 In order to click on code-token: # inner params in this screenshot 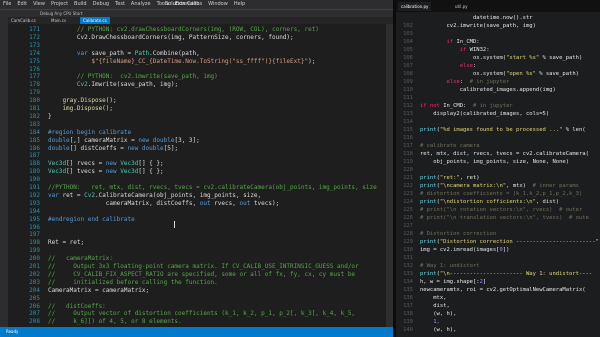, I will do `click(555, 186)`.